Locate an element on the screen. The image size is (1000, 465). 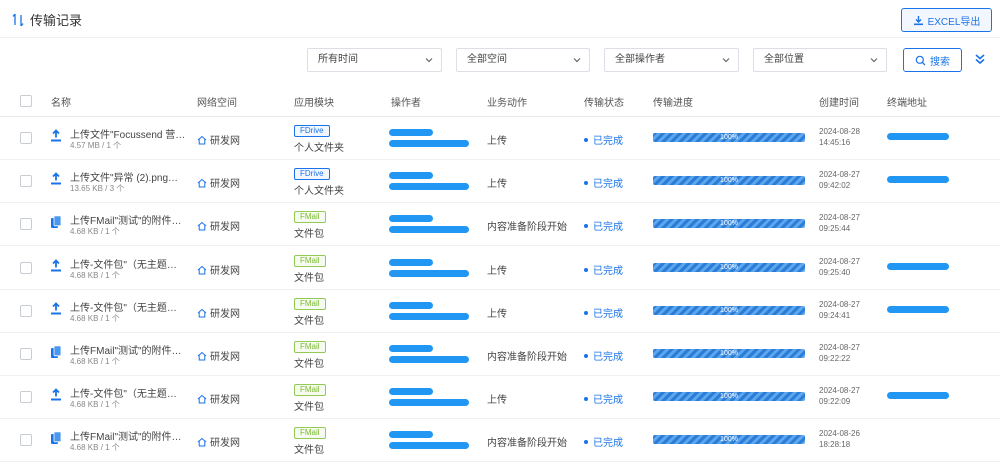
column-progress: 传输进度 is located at coordinates (673, 103).